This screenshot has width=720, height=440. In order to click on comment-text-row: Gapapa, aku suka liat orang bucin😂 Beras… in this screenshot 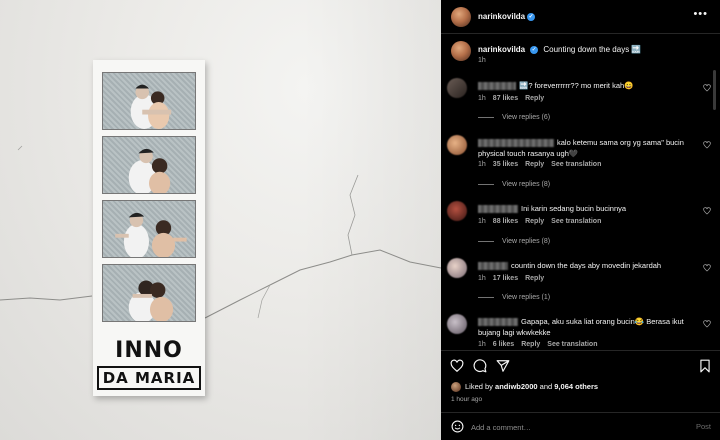, I will do `click(588, 327)`.